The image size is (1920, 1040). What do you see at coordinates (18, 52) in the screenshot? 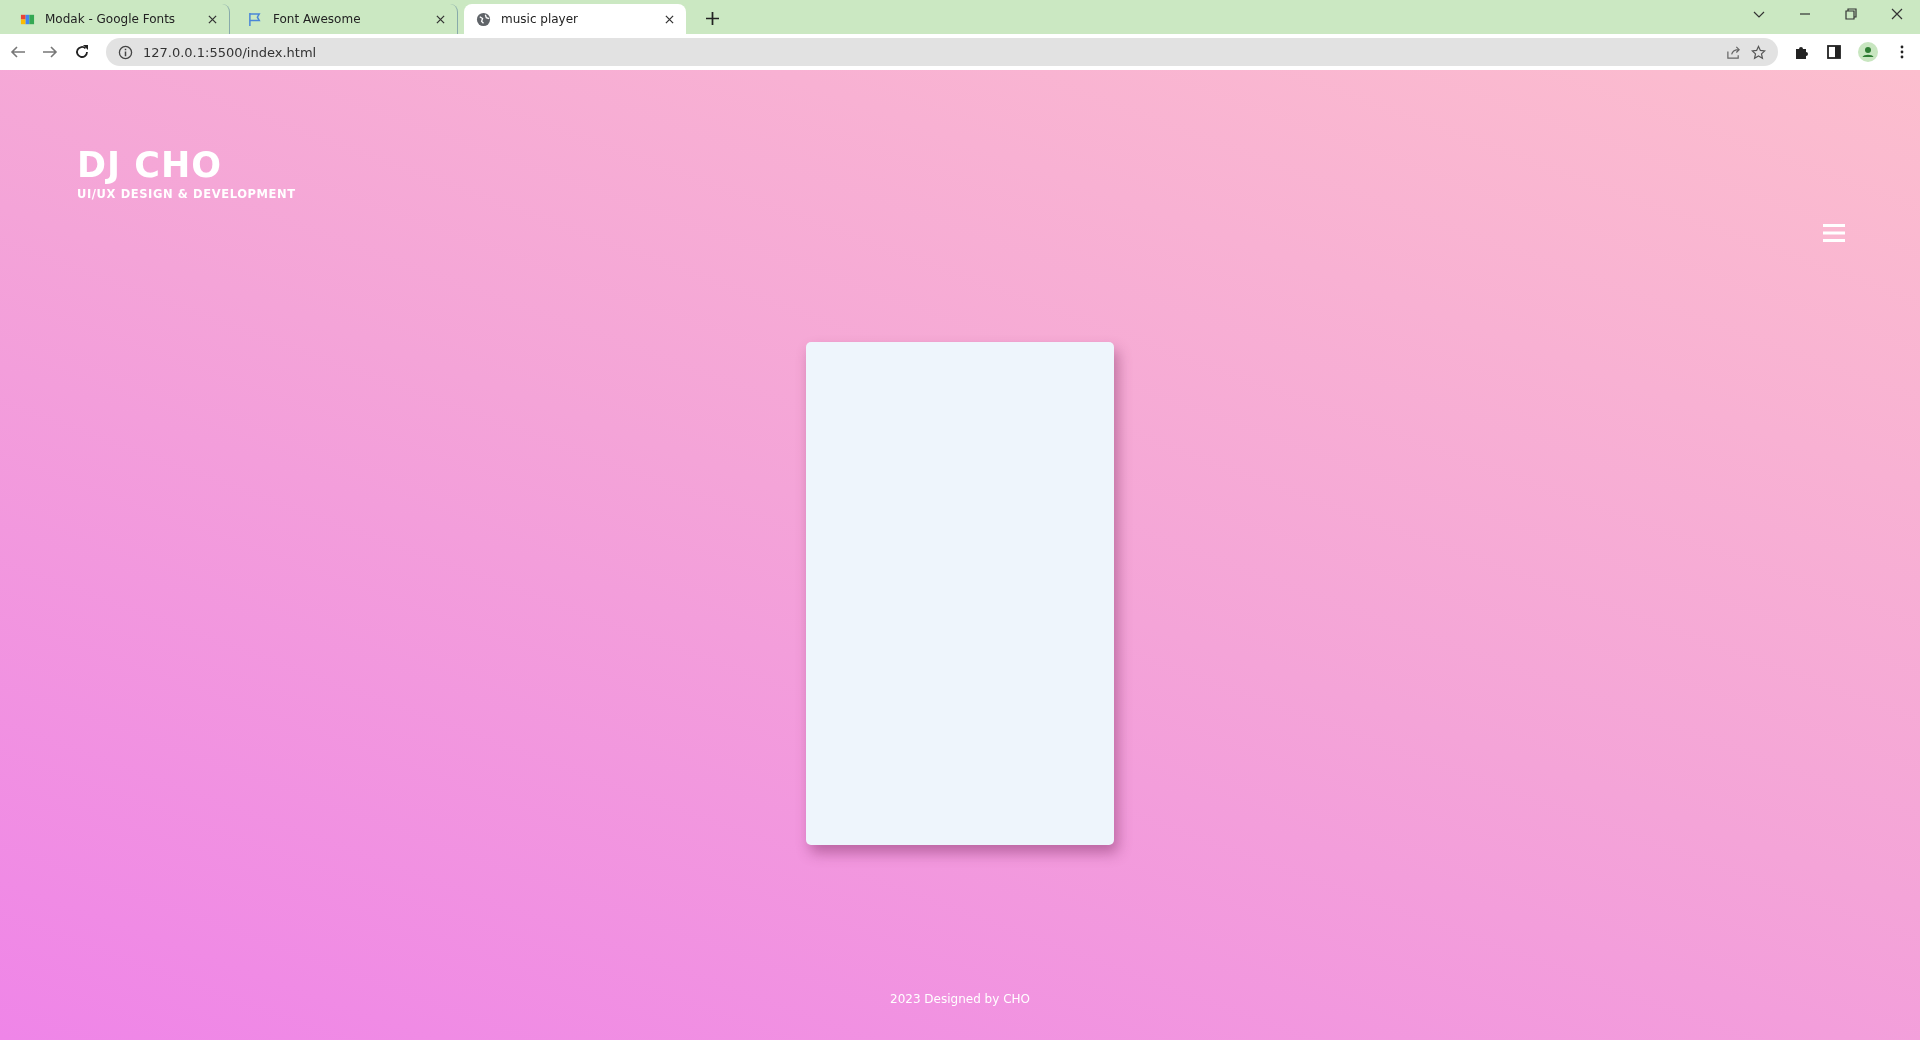
I see `back-arrow-icon` at bounding box center [18, 52].